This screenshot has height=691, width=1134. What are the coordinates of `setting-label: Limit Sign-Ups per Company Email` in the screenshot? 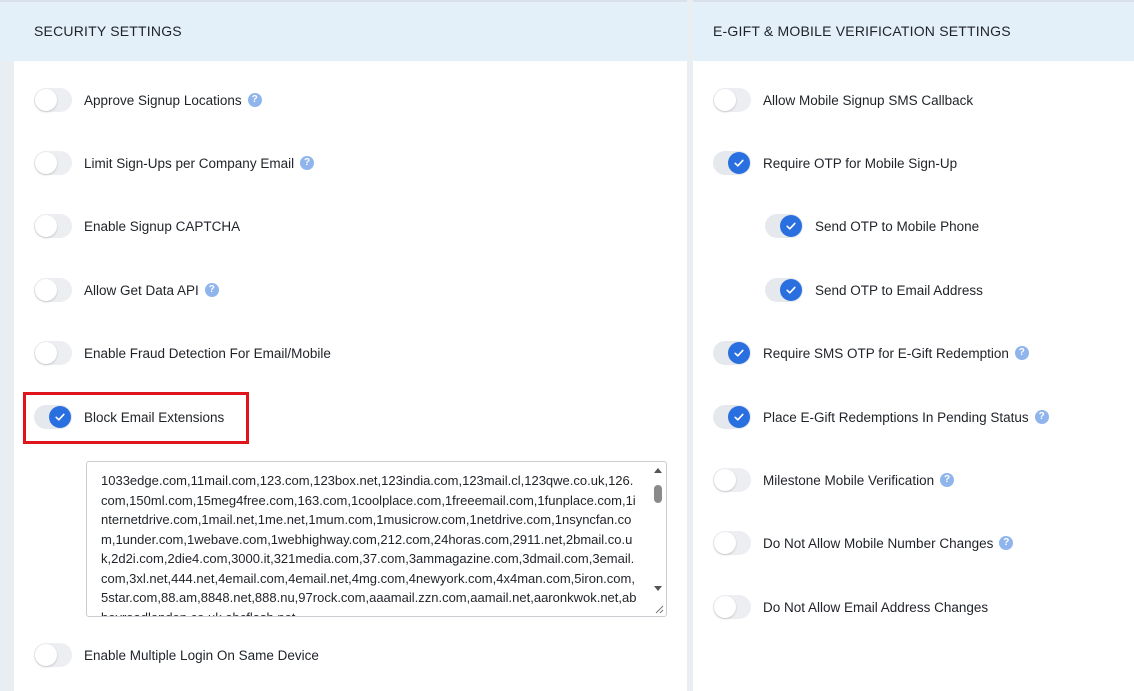 It's located at (189, 163).